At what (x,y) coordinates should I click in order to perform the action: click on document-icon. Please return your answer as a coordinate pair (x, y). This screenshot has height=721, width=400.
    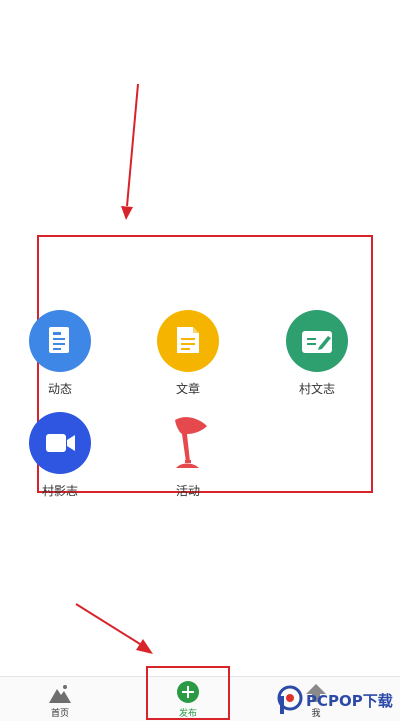
    Looking at the image, I should click on (188, 341).